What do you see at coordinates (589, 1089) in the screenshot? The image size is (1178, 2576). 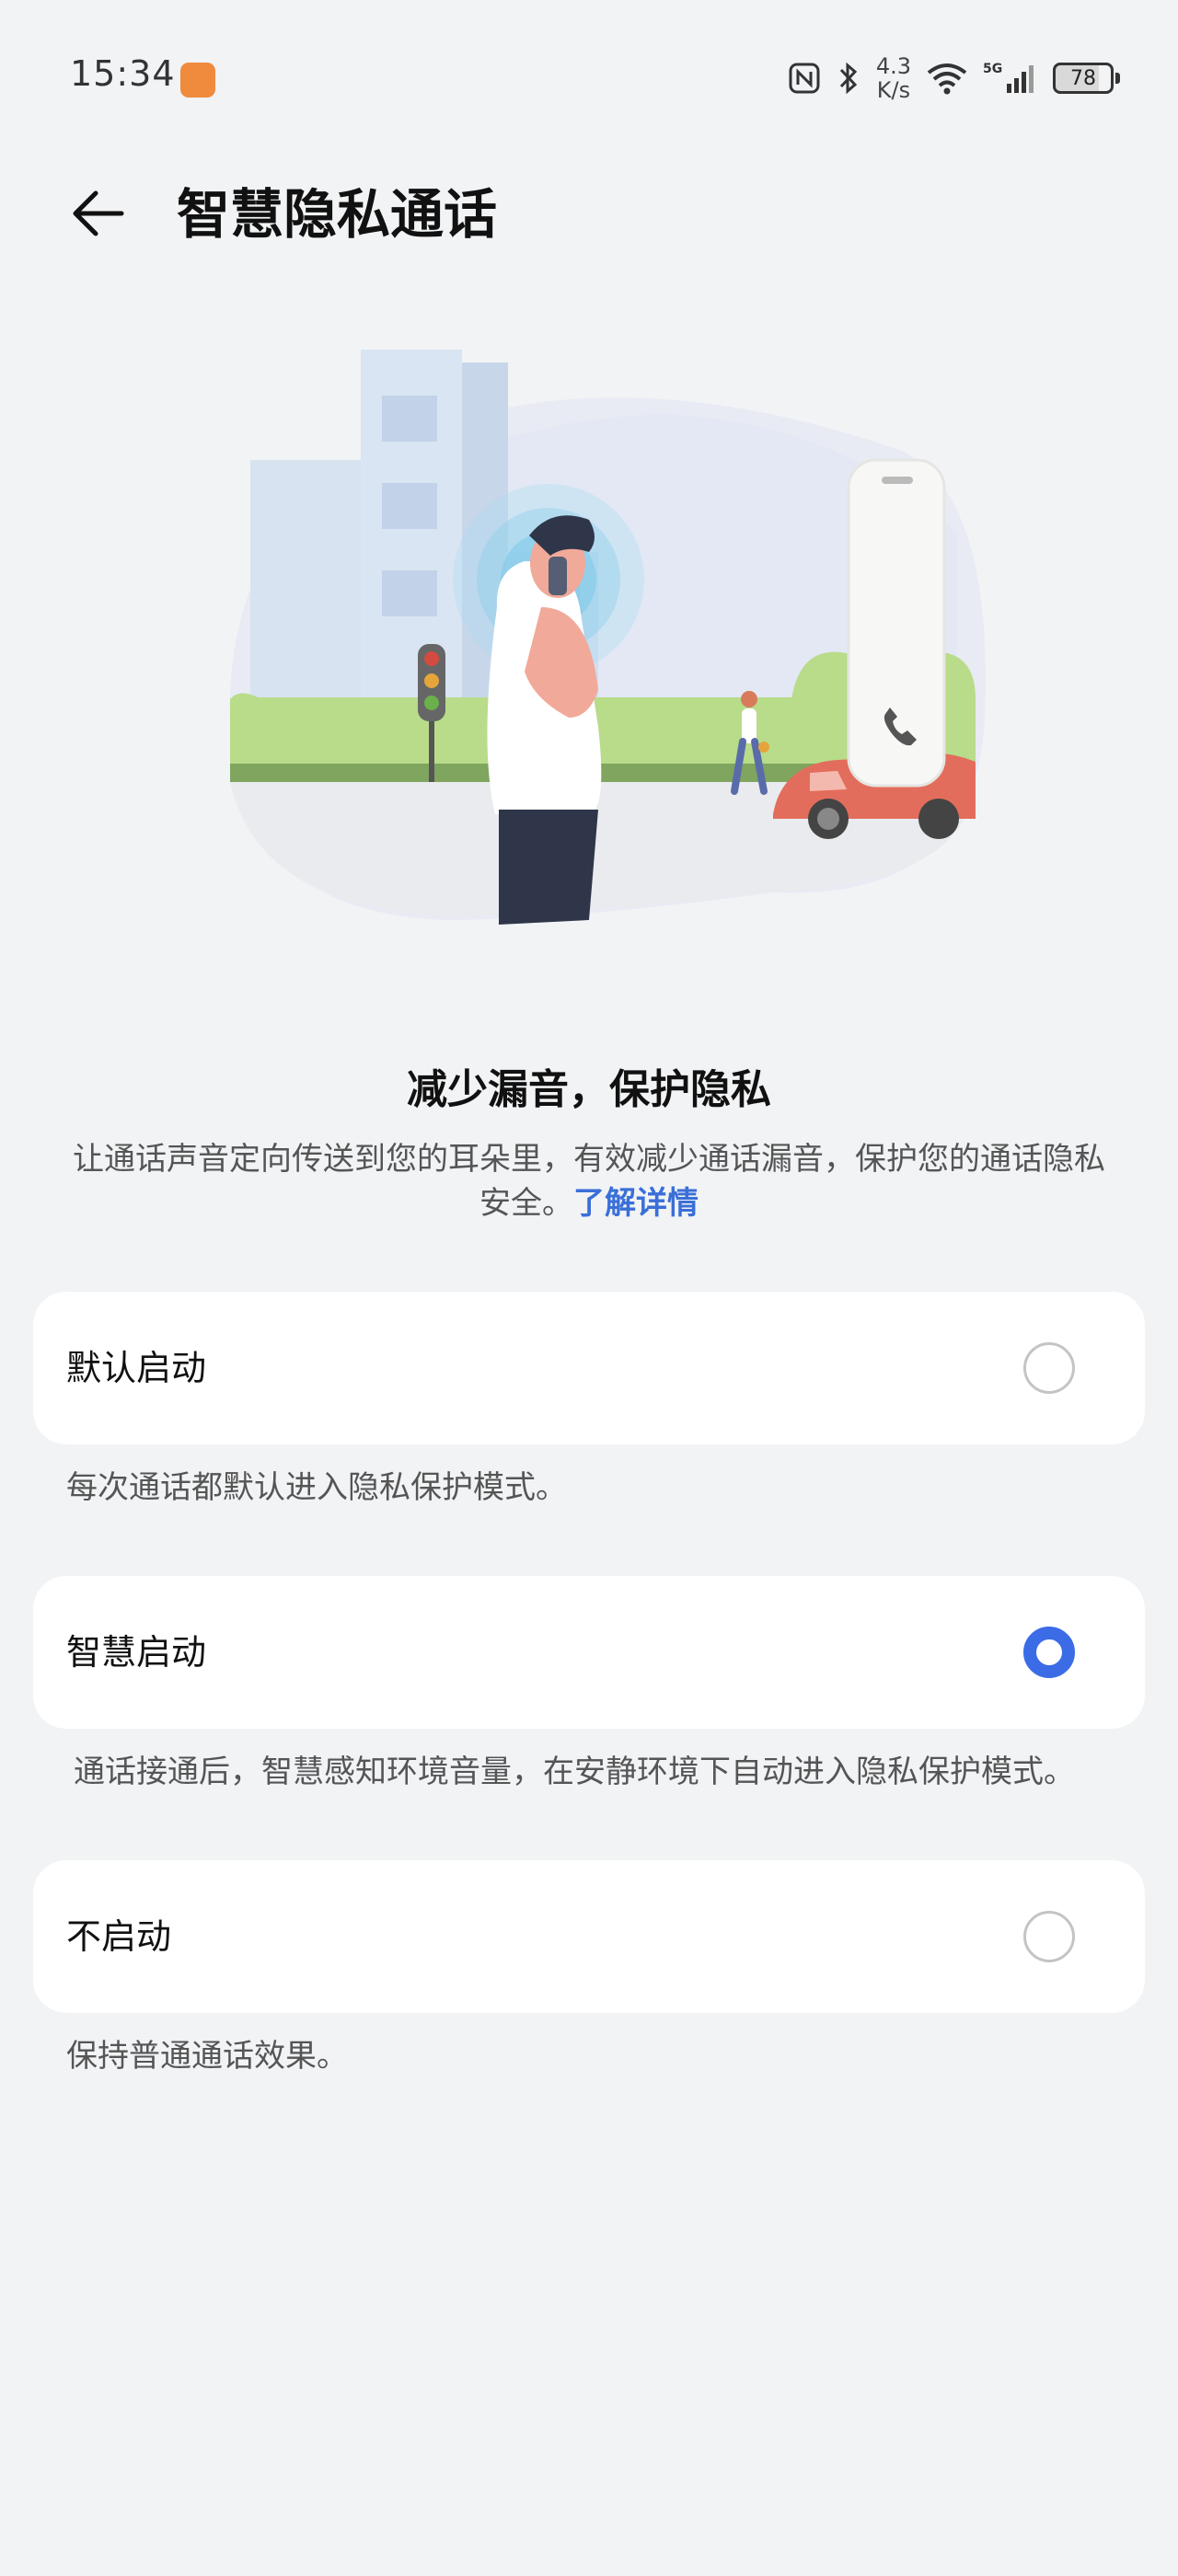 I see `intro-title: 减少漏音，保护隐私` at bounding box center [589, 1089].